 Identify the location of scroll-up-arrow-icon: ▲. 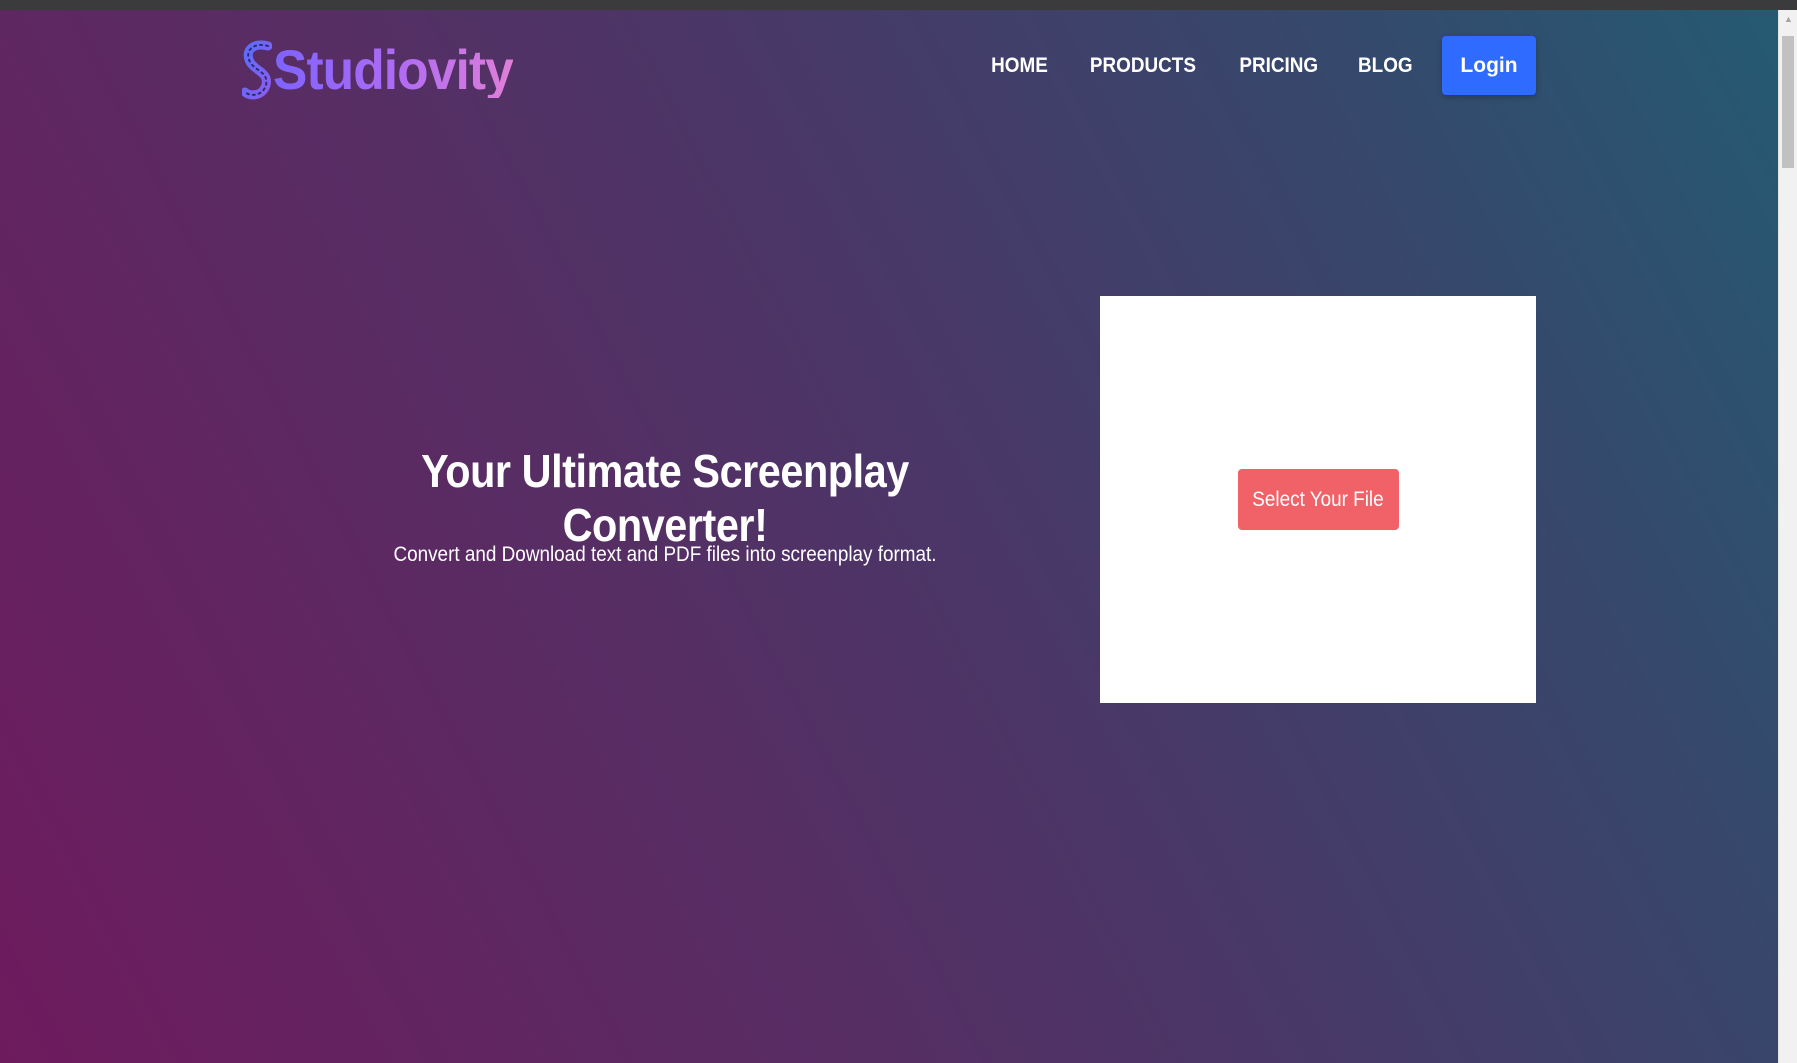
(1788, 18).